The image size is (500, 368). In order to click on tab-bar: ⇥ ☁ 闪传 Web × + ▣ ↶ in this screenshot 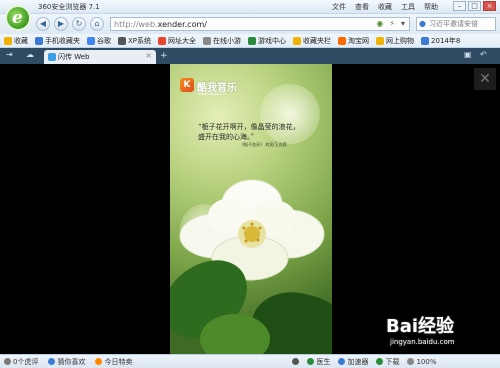, I will do `click(250, 56)`.